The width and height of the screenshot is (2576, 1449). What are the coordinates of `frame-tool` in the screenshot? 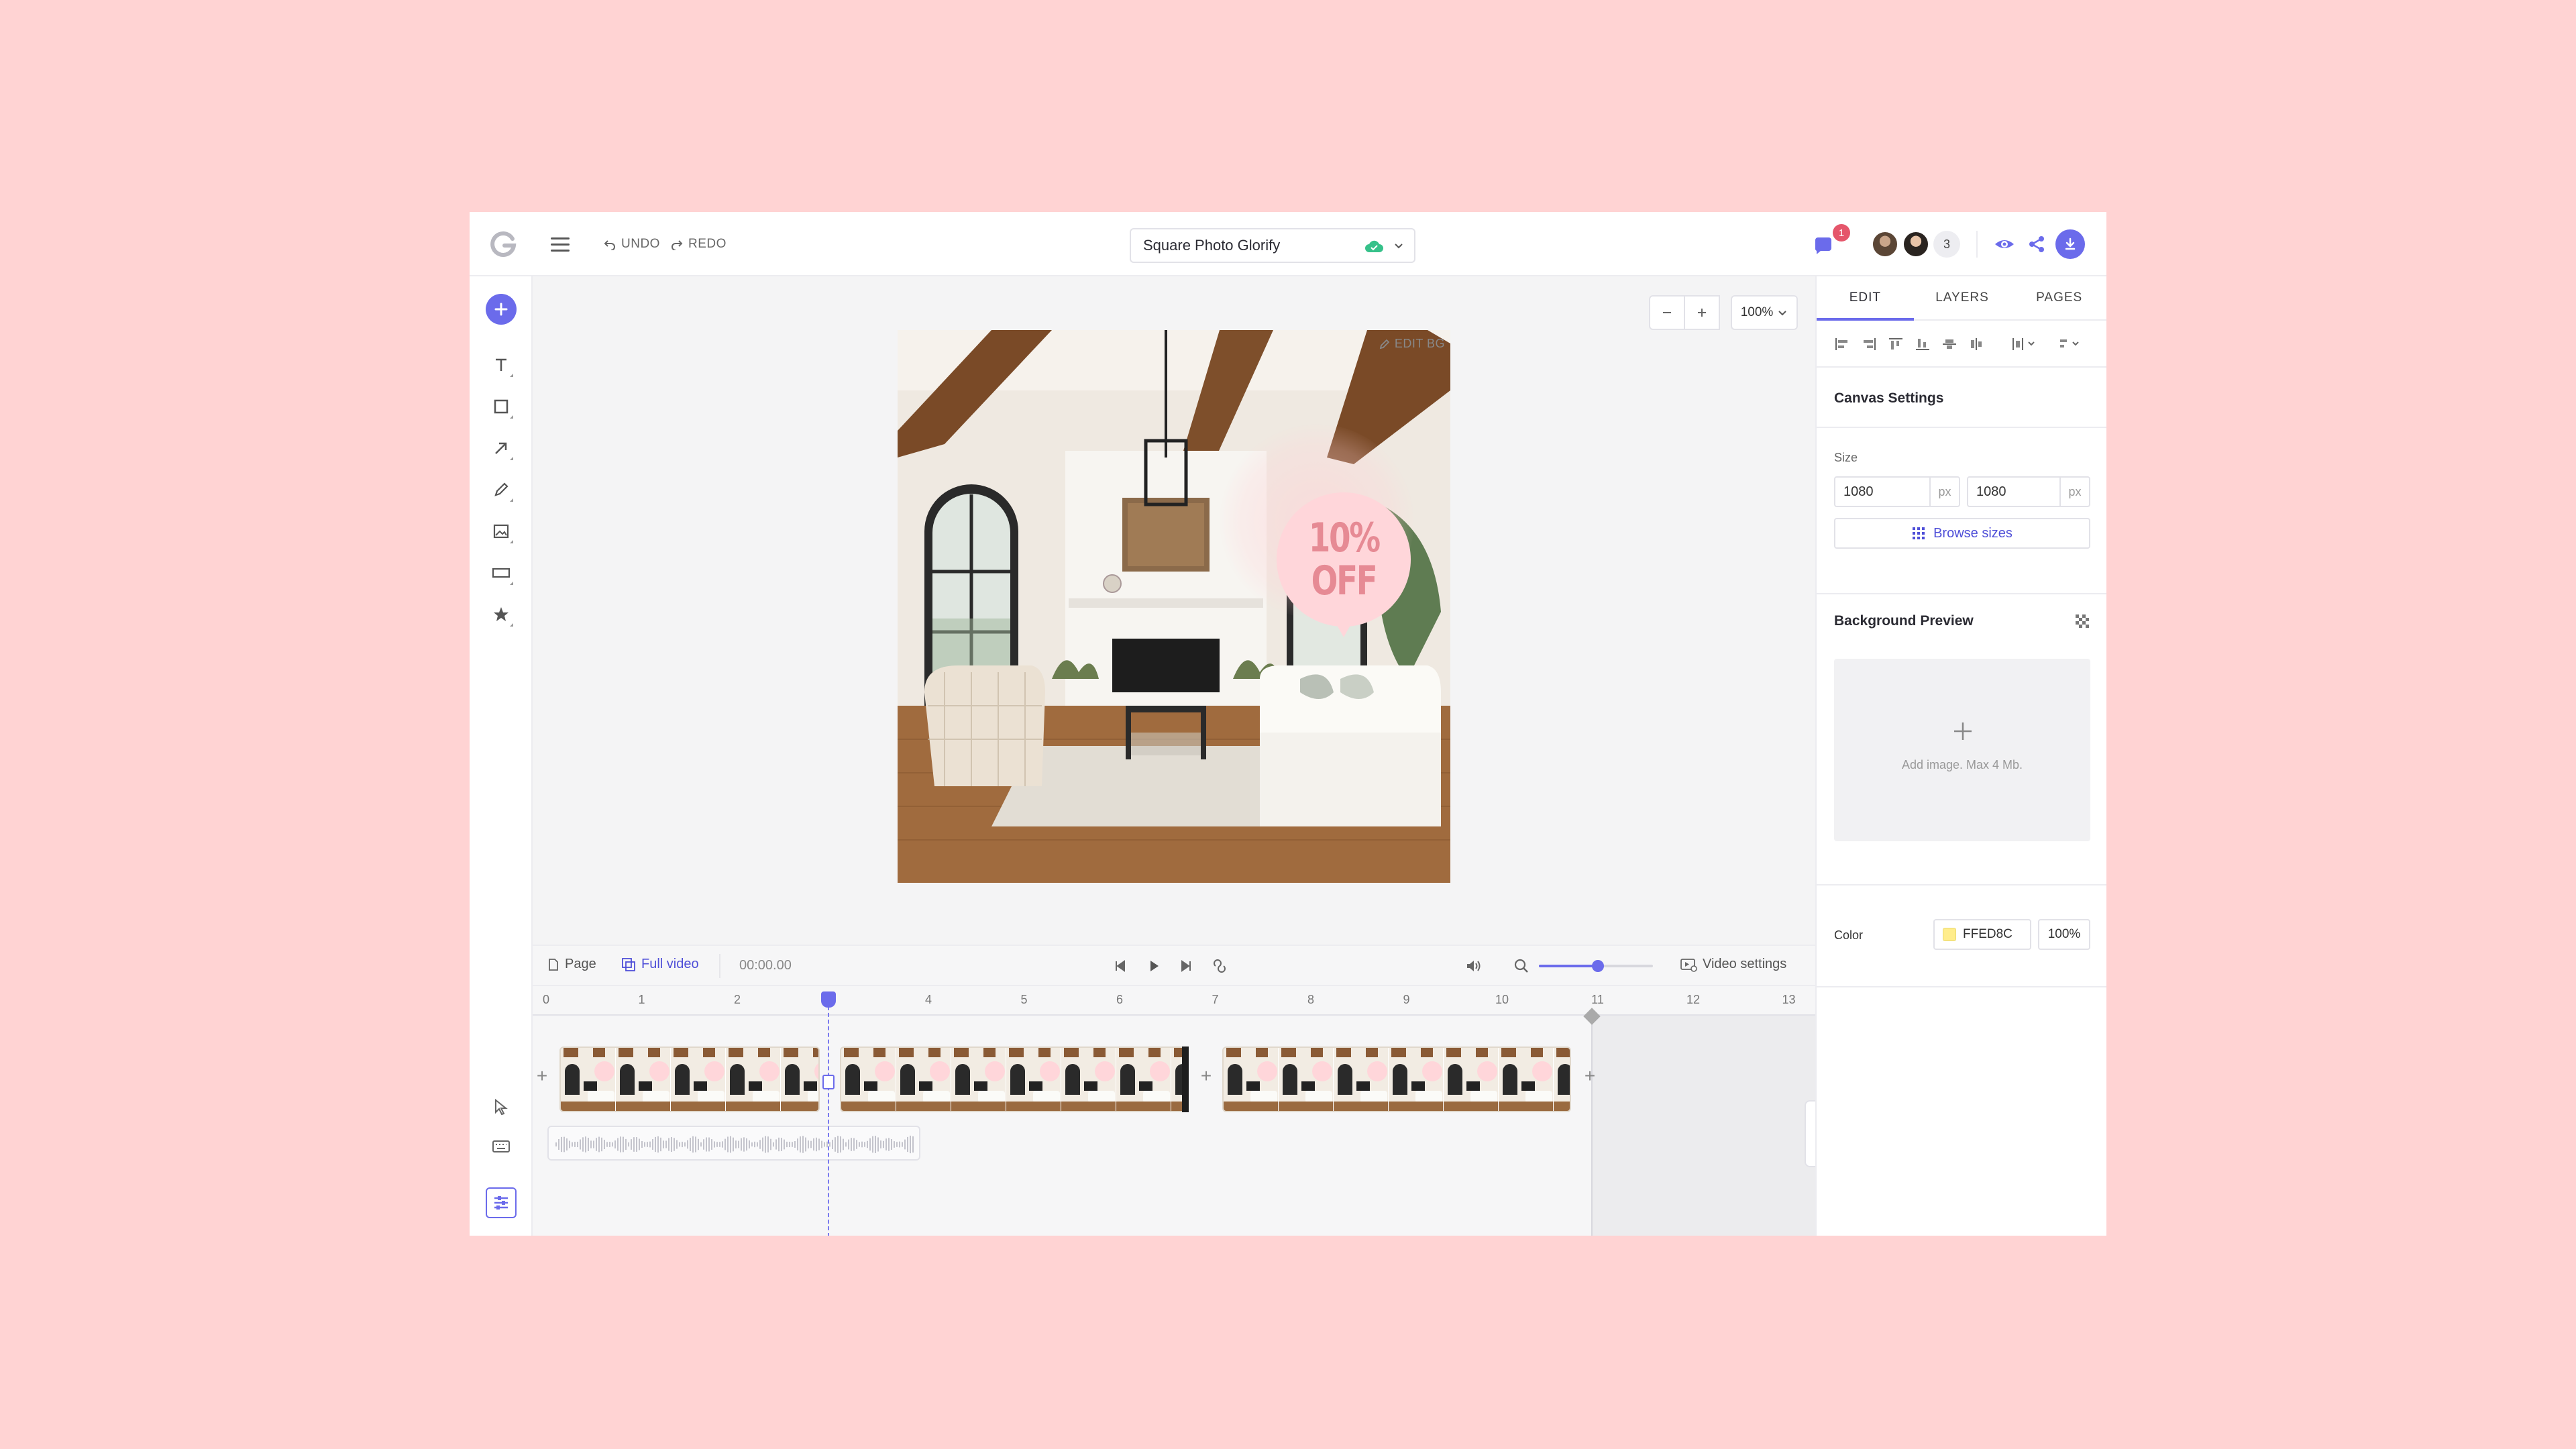 It's located at (501, 572).